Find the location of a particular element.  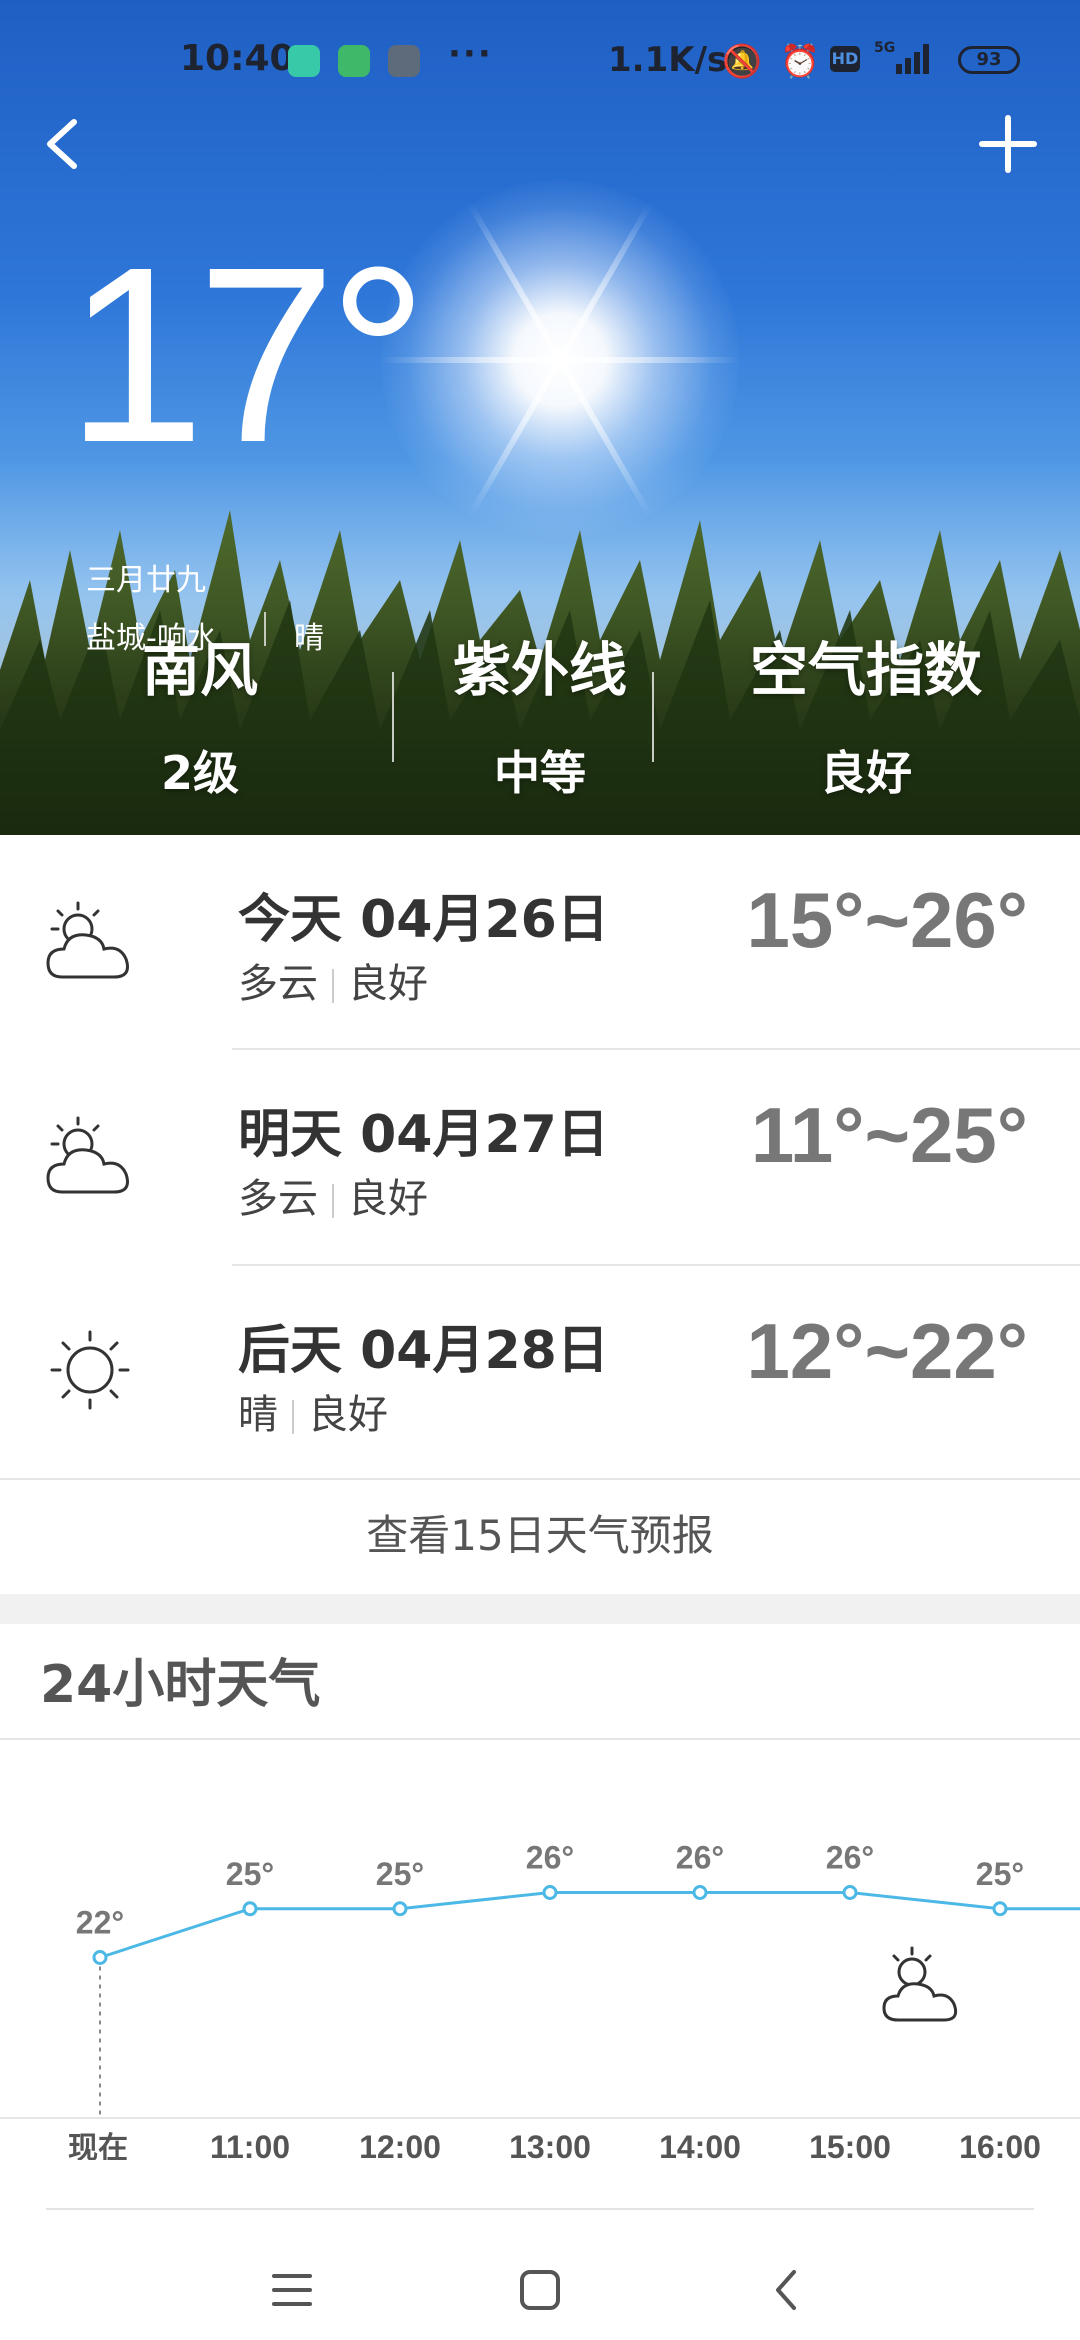

metric-title: 南风 is located at coordinates (199, 670).